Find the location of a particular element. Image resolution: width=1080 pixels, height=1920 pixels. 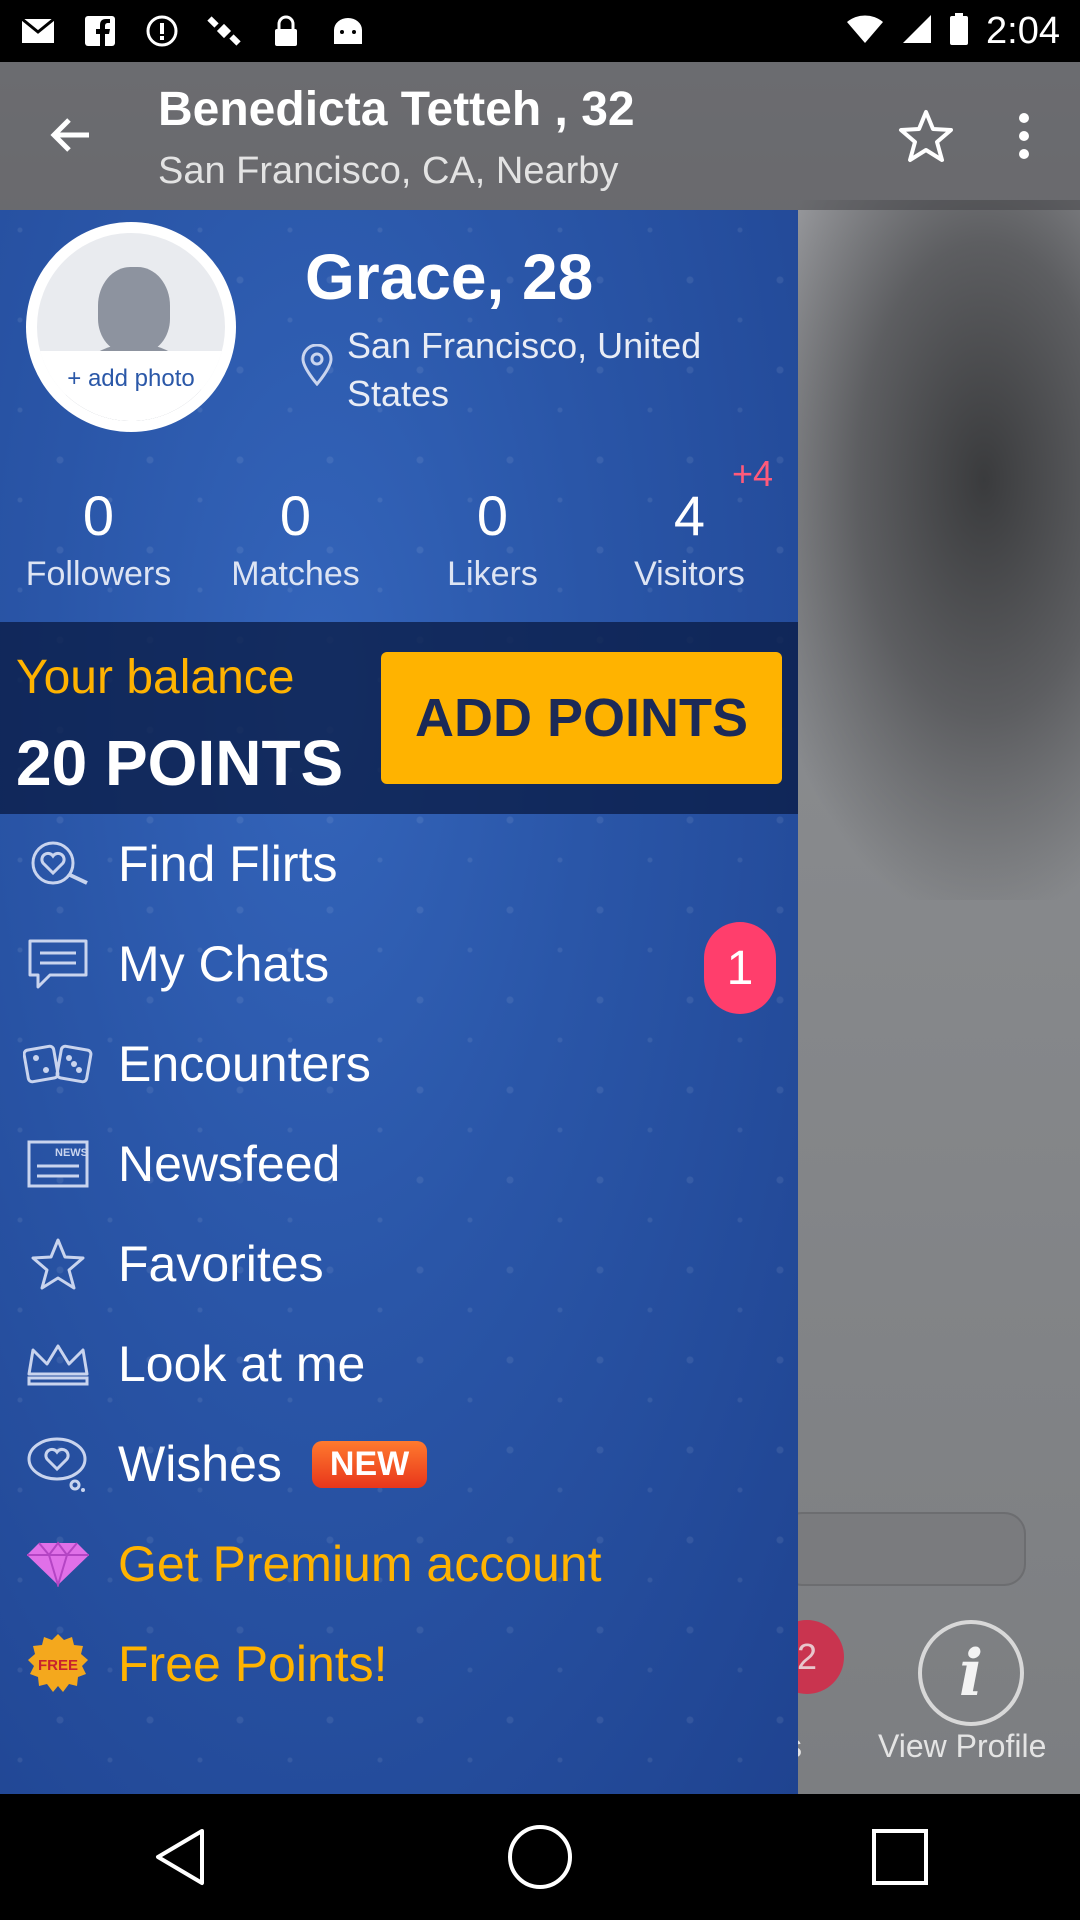

status-bar: 2:04 is located at coordinates (540, 31).